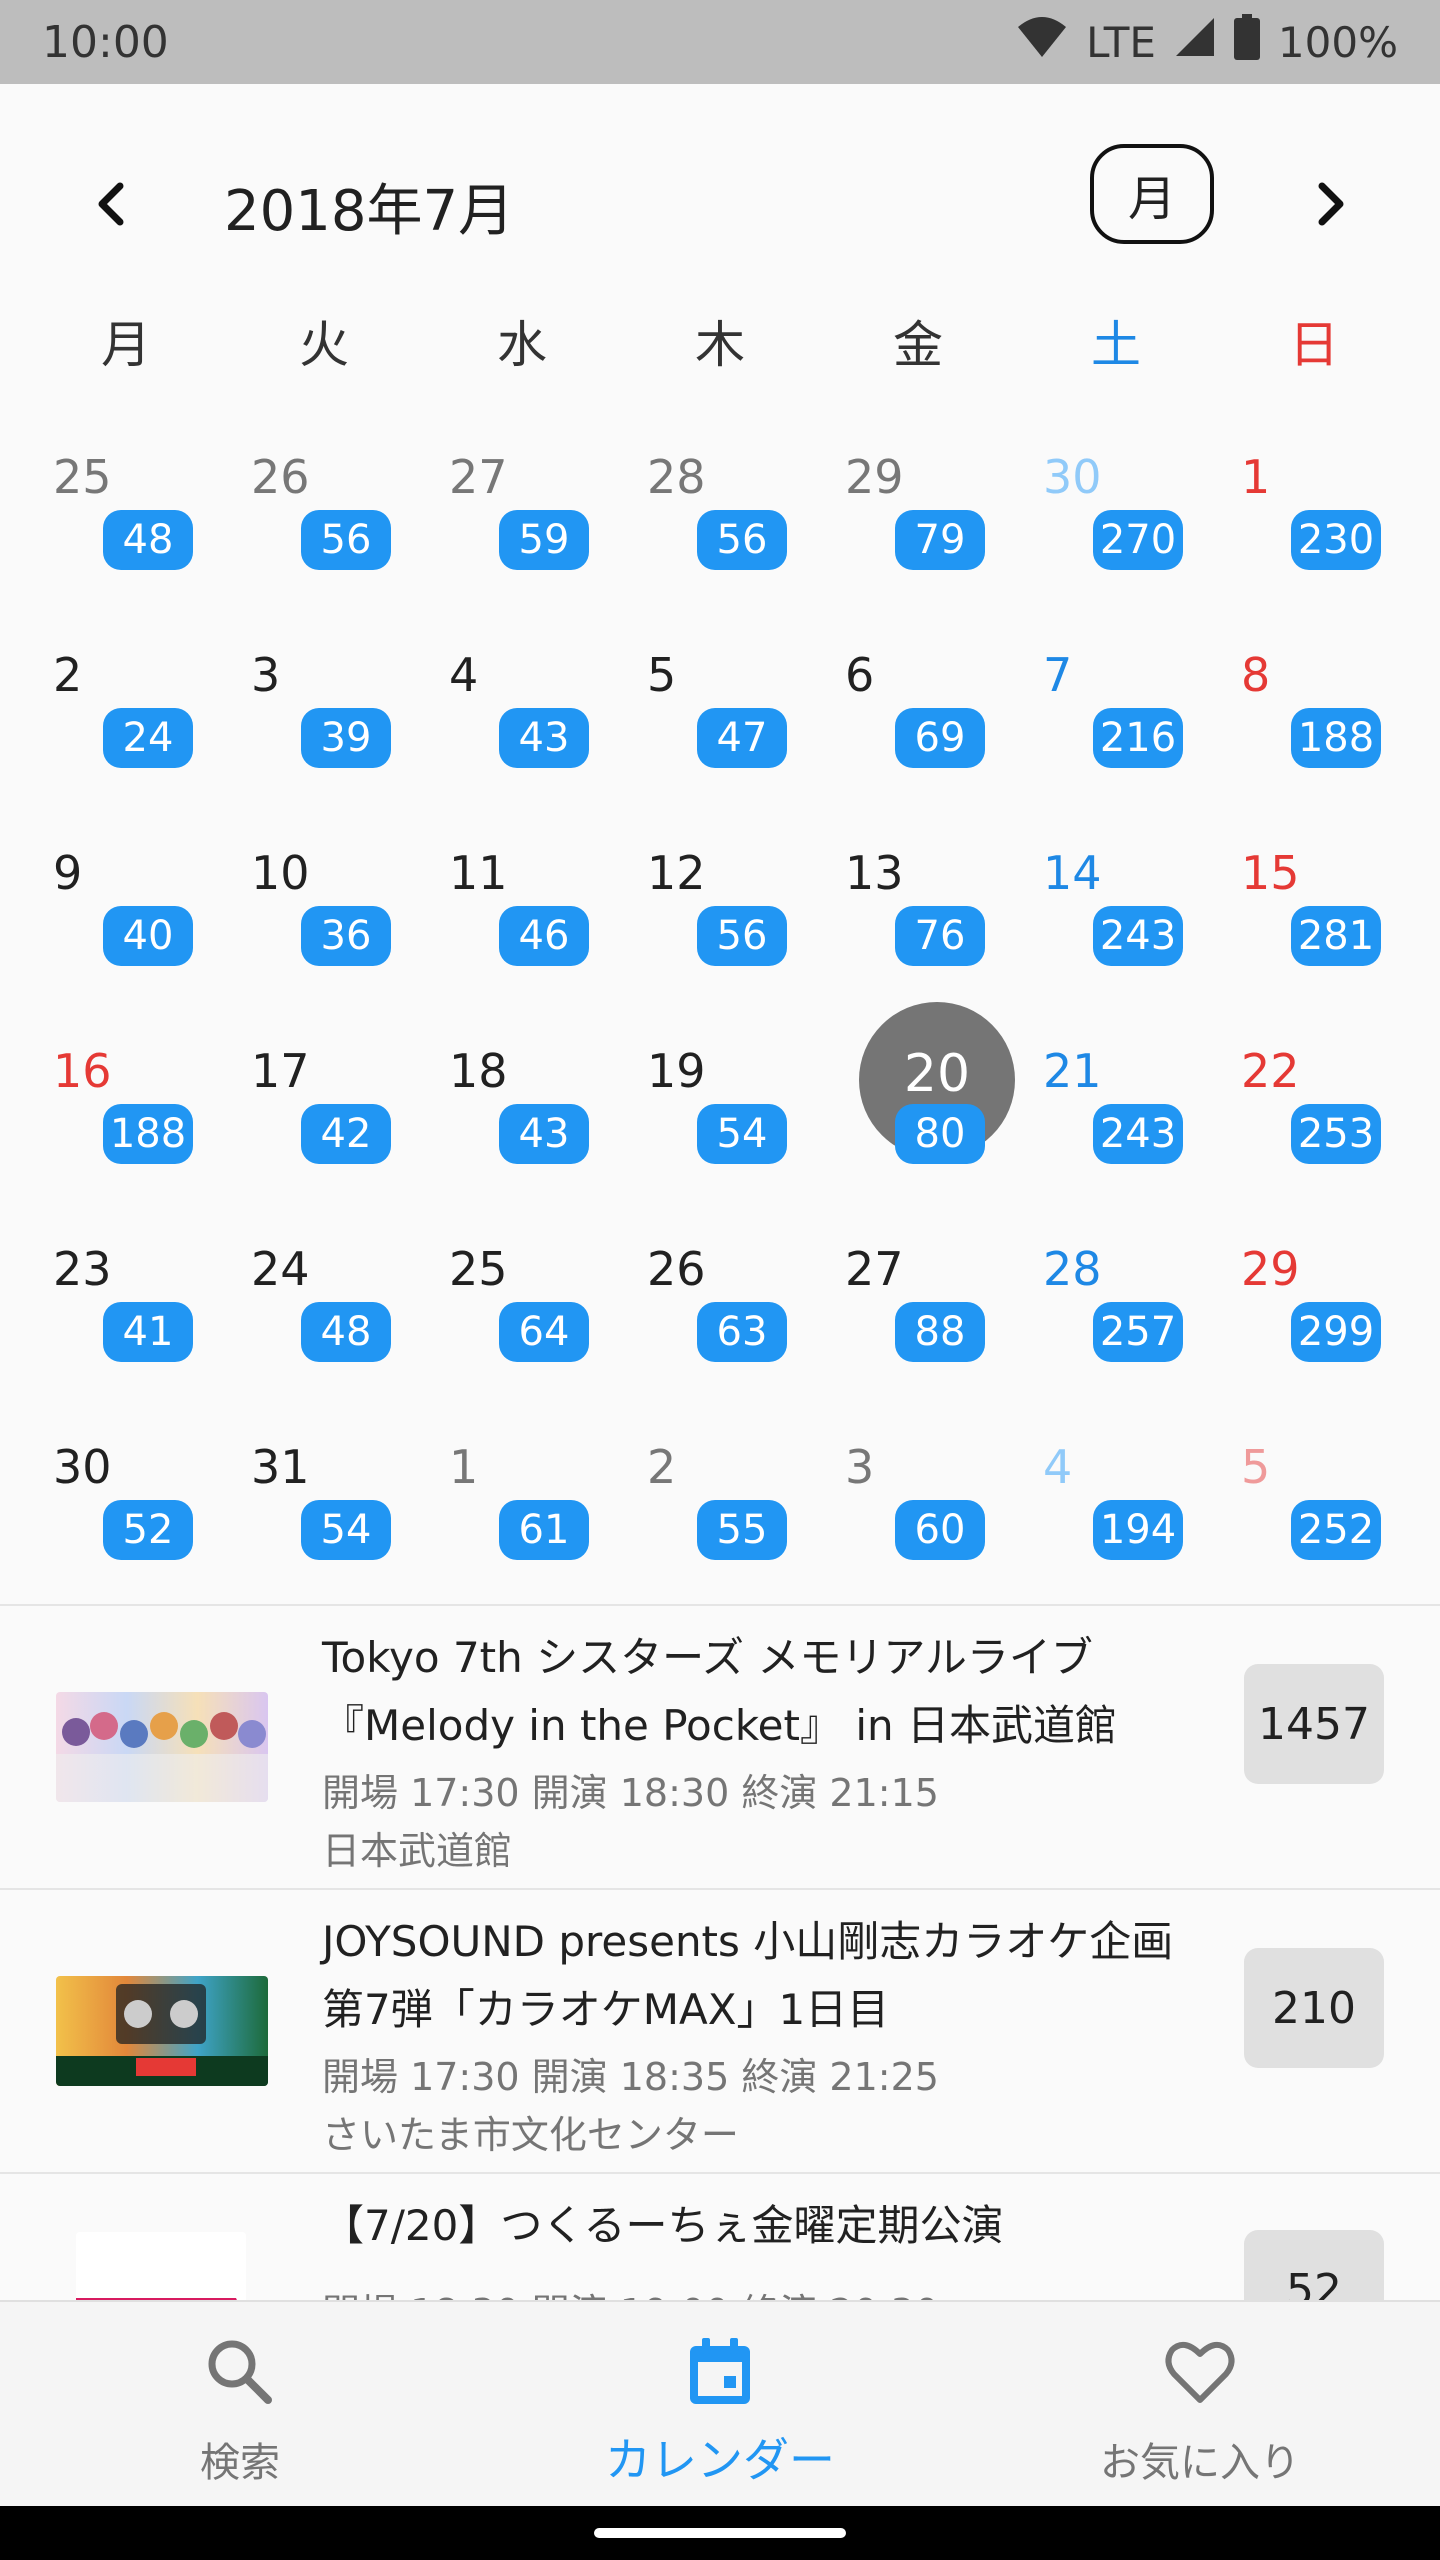  Describe the element at coordinates (1337, 42) in the screenshot. I see `battery-percent: 100%` at that location.